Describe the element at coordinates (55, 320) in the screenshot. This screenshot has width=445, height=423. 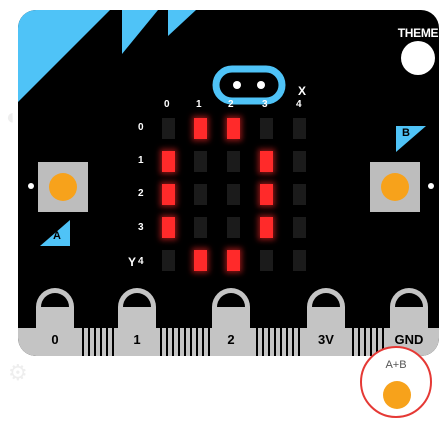
I see `pin-0: 0` at that location.